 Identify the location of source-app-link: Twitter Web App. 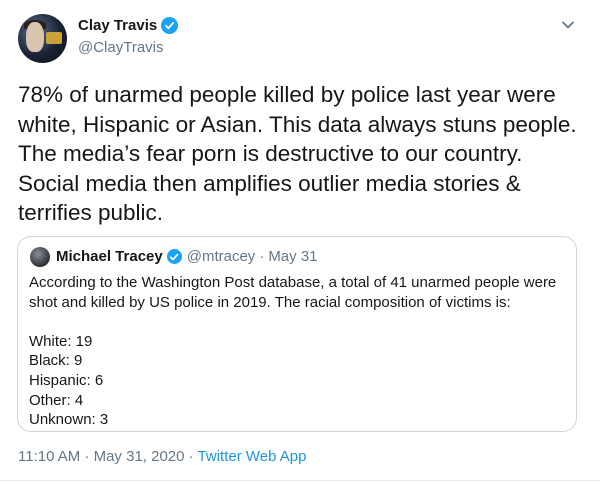
(252, 456).